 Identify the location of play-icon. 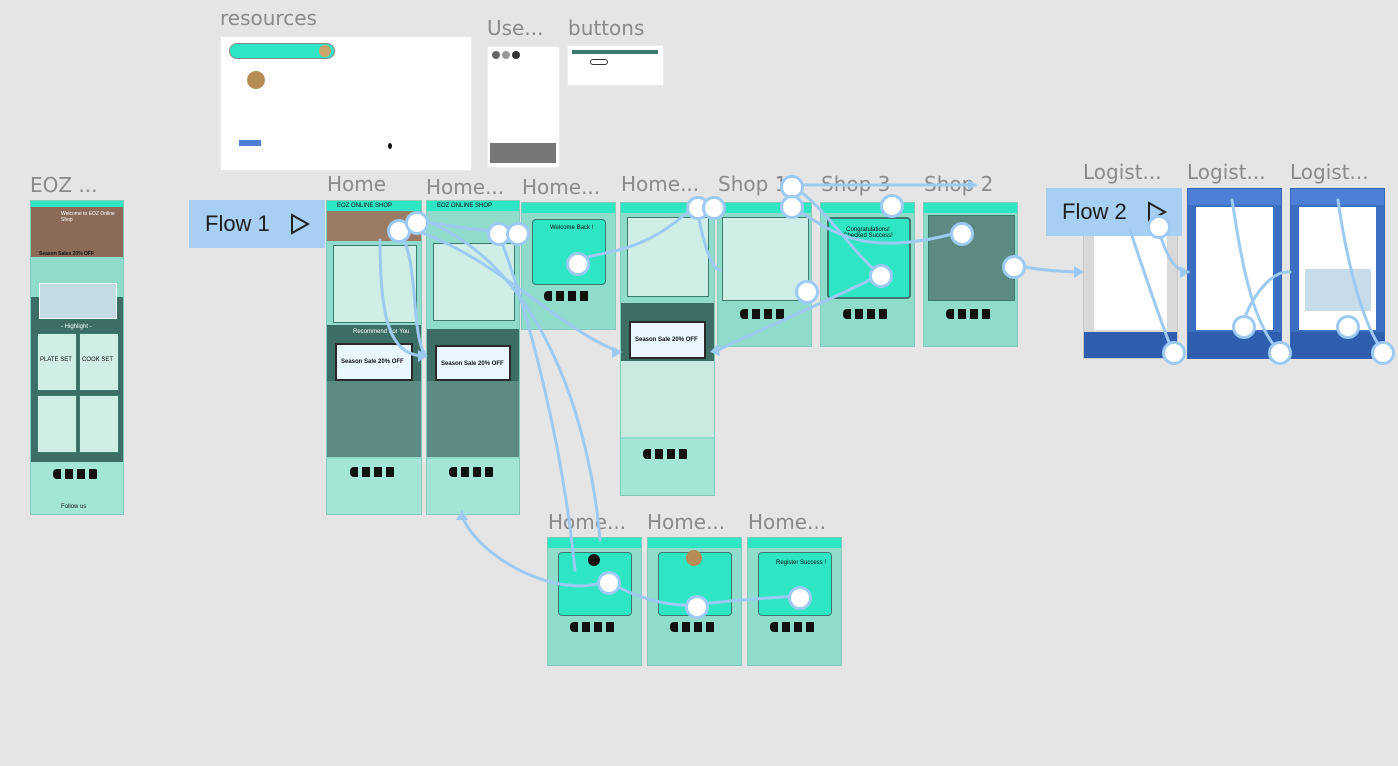
(300, 224).